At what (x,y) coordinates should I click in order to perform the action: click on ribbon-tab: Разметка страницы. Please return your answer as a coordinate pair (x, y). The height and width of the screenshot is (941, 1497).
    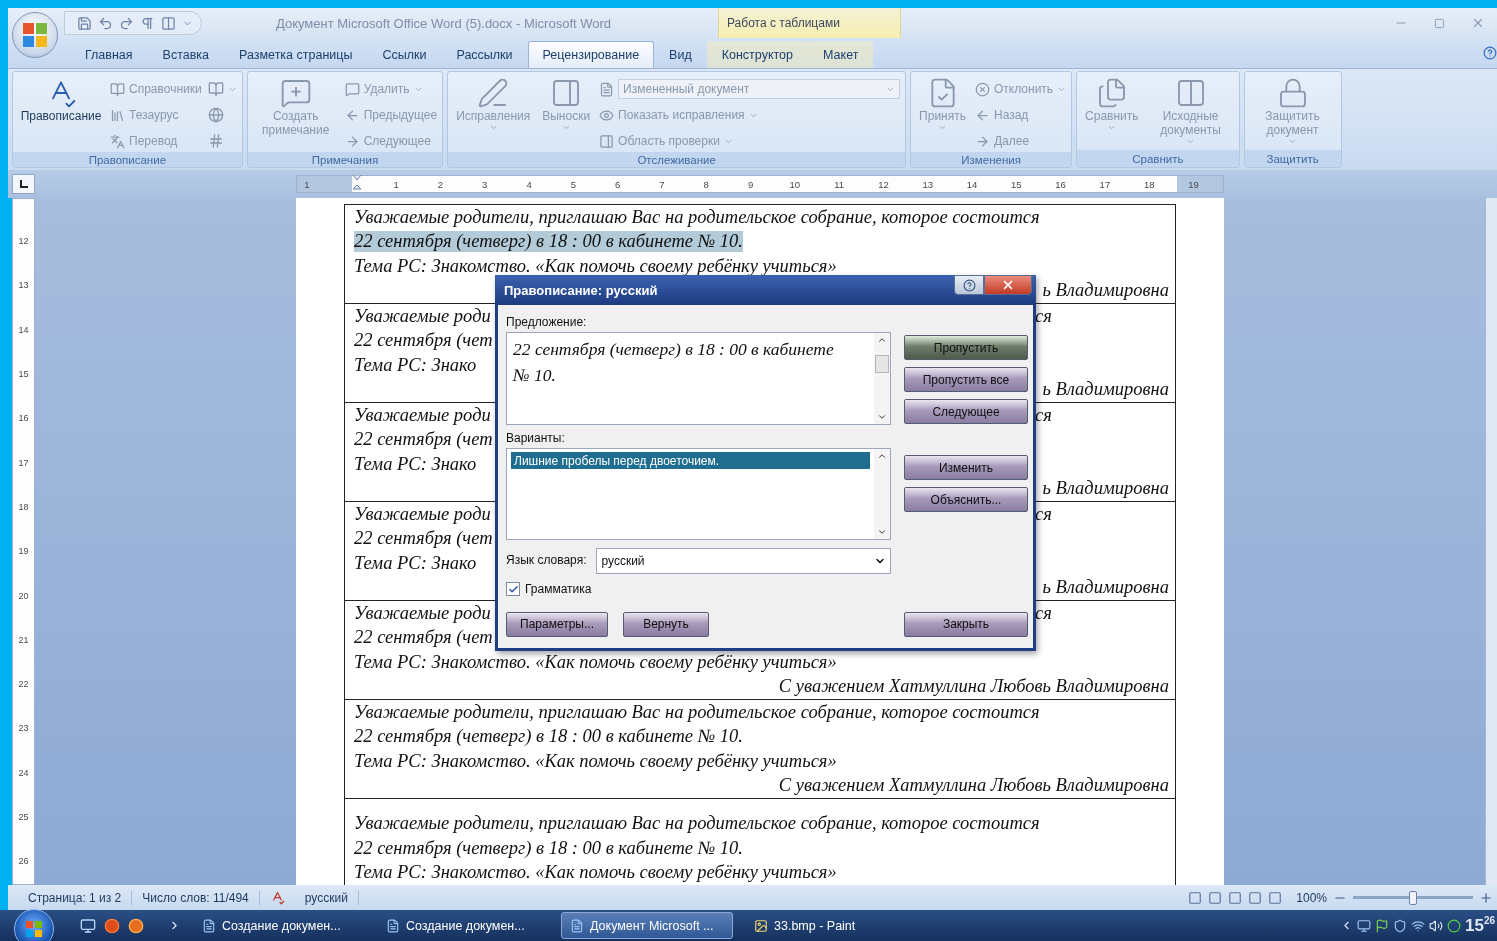
    Looking at the image, I should click on (296, 54).